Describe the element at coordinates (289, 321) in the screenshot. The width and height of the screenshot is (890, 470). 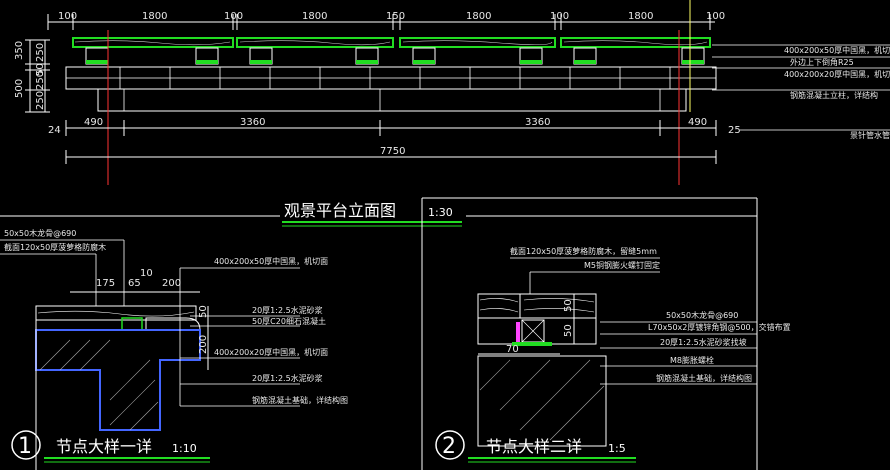
I see `detail1-note-5: 50厚C20细石混凝土` at that location.